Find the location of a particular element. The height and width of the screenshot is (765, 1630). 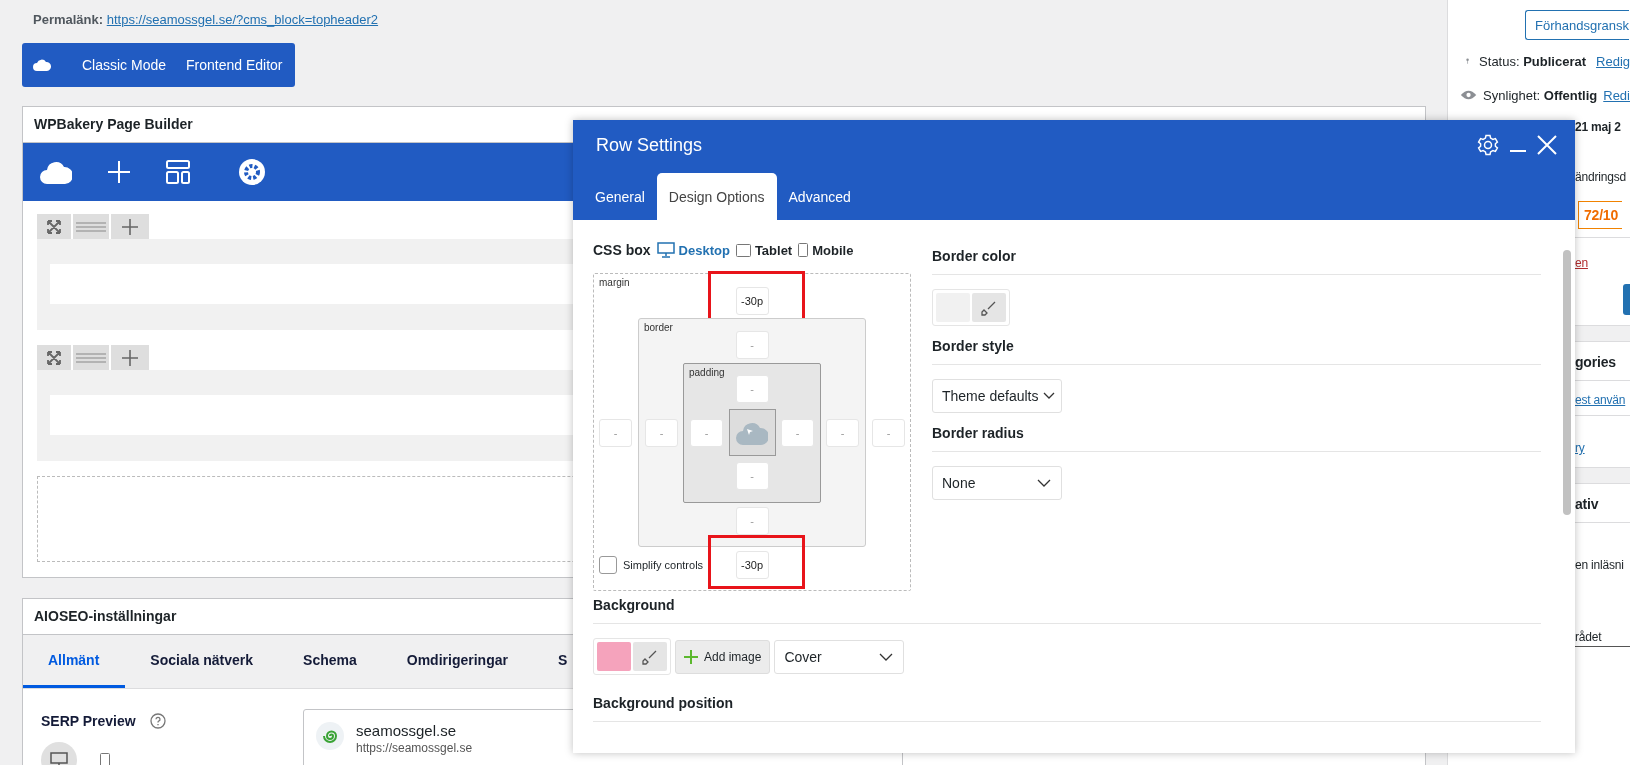

help-icon is located at coordinates (157, 721).